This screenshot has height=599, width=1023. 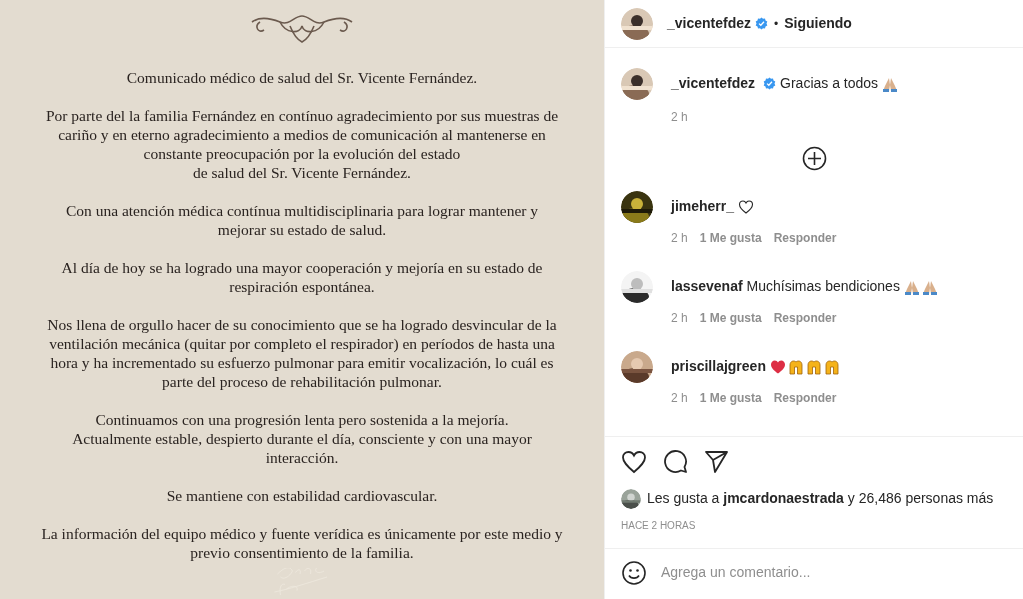 I want to click on heart-icon, so click(x=777, y=366).